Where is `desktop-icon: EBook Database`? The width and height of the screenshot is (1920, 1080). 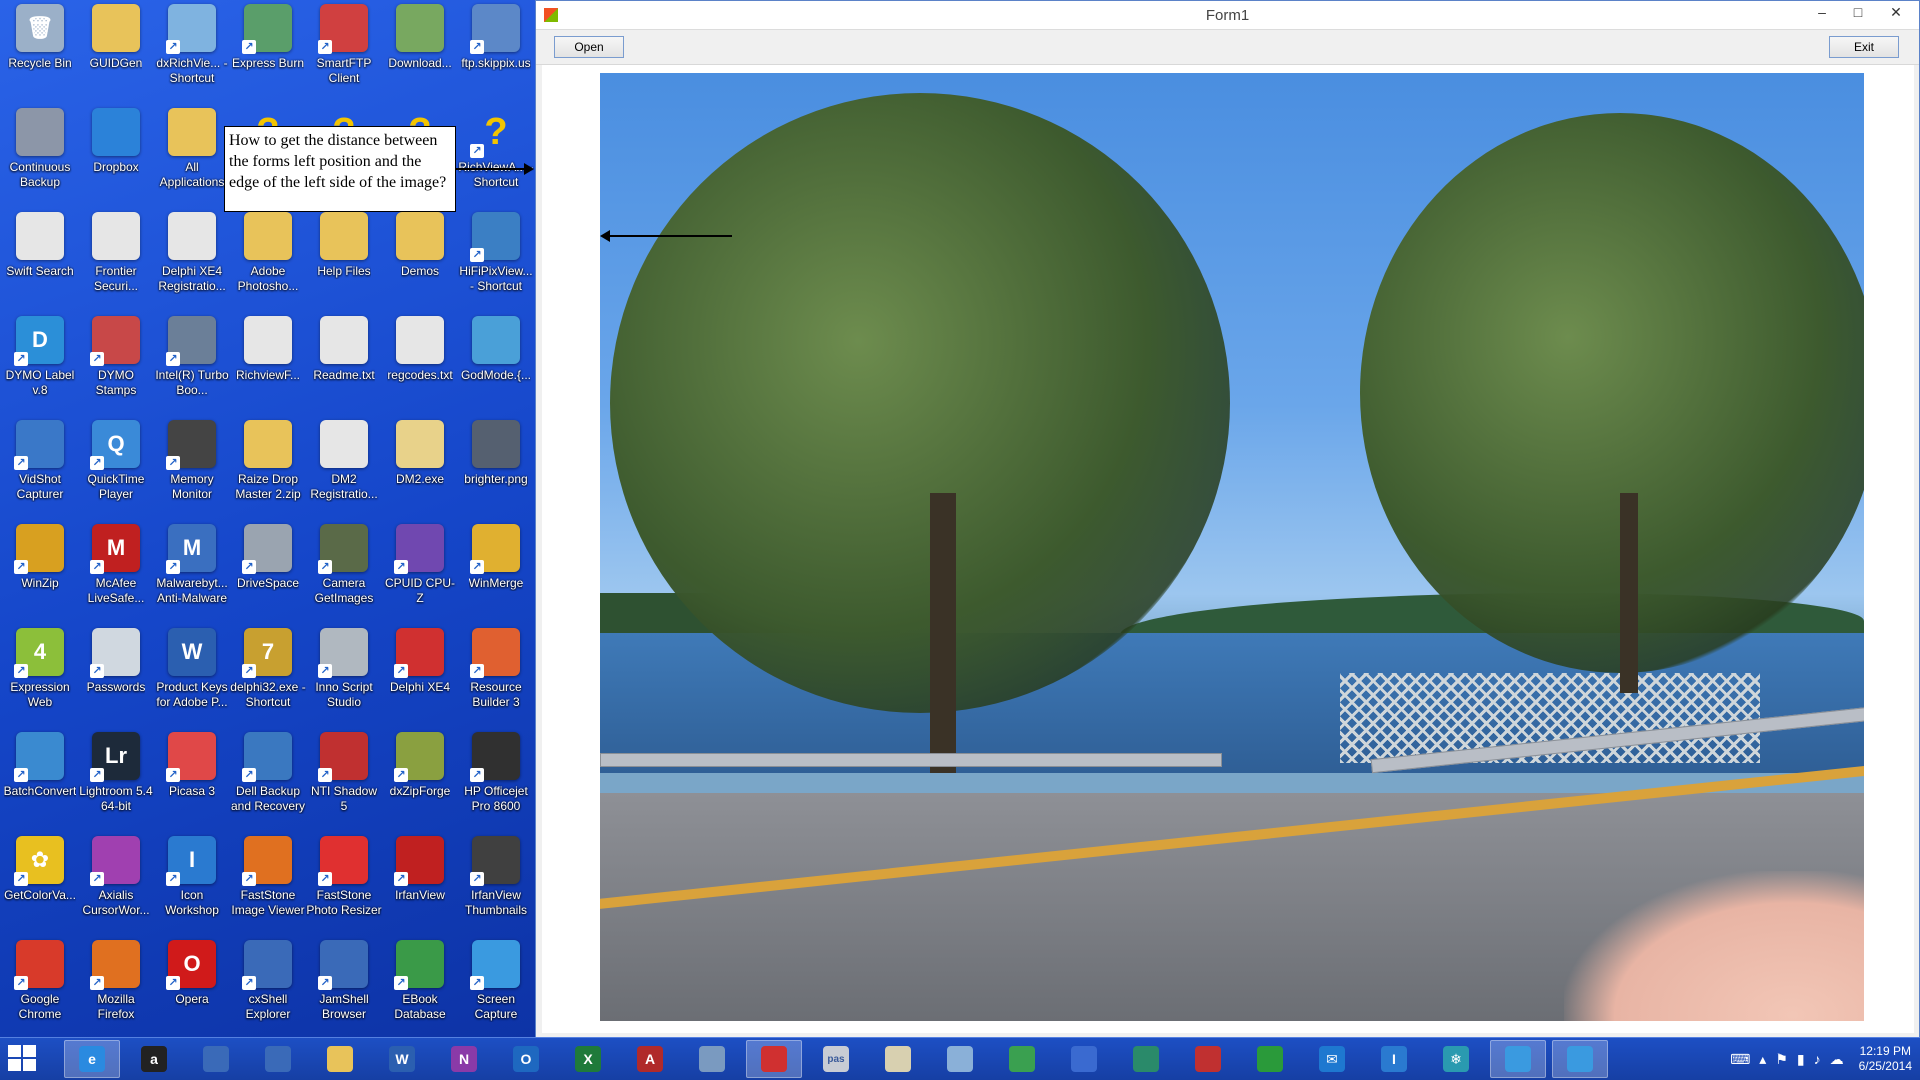
desktop-icon: EBook Database is located at coordinates (420, 992).